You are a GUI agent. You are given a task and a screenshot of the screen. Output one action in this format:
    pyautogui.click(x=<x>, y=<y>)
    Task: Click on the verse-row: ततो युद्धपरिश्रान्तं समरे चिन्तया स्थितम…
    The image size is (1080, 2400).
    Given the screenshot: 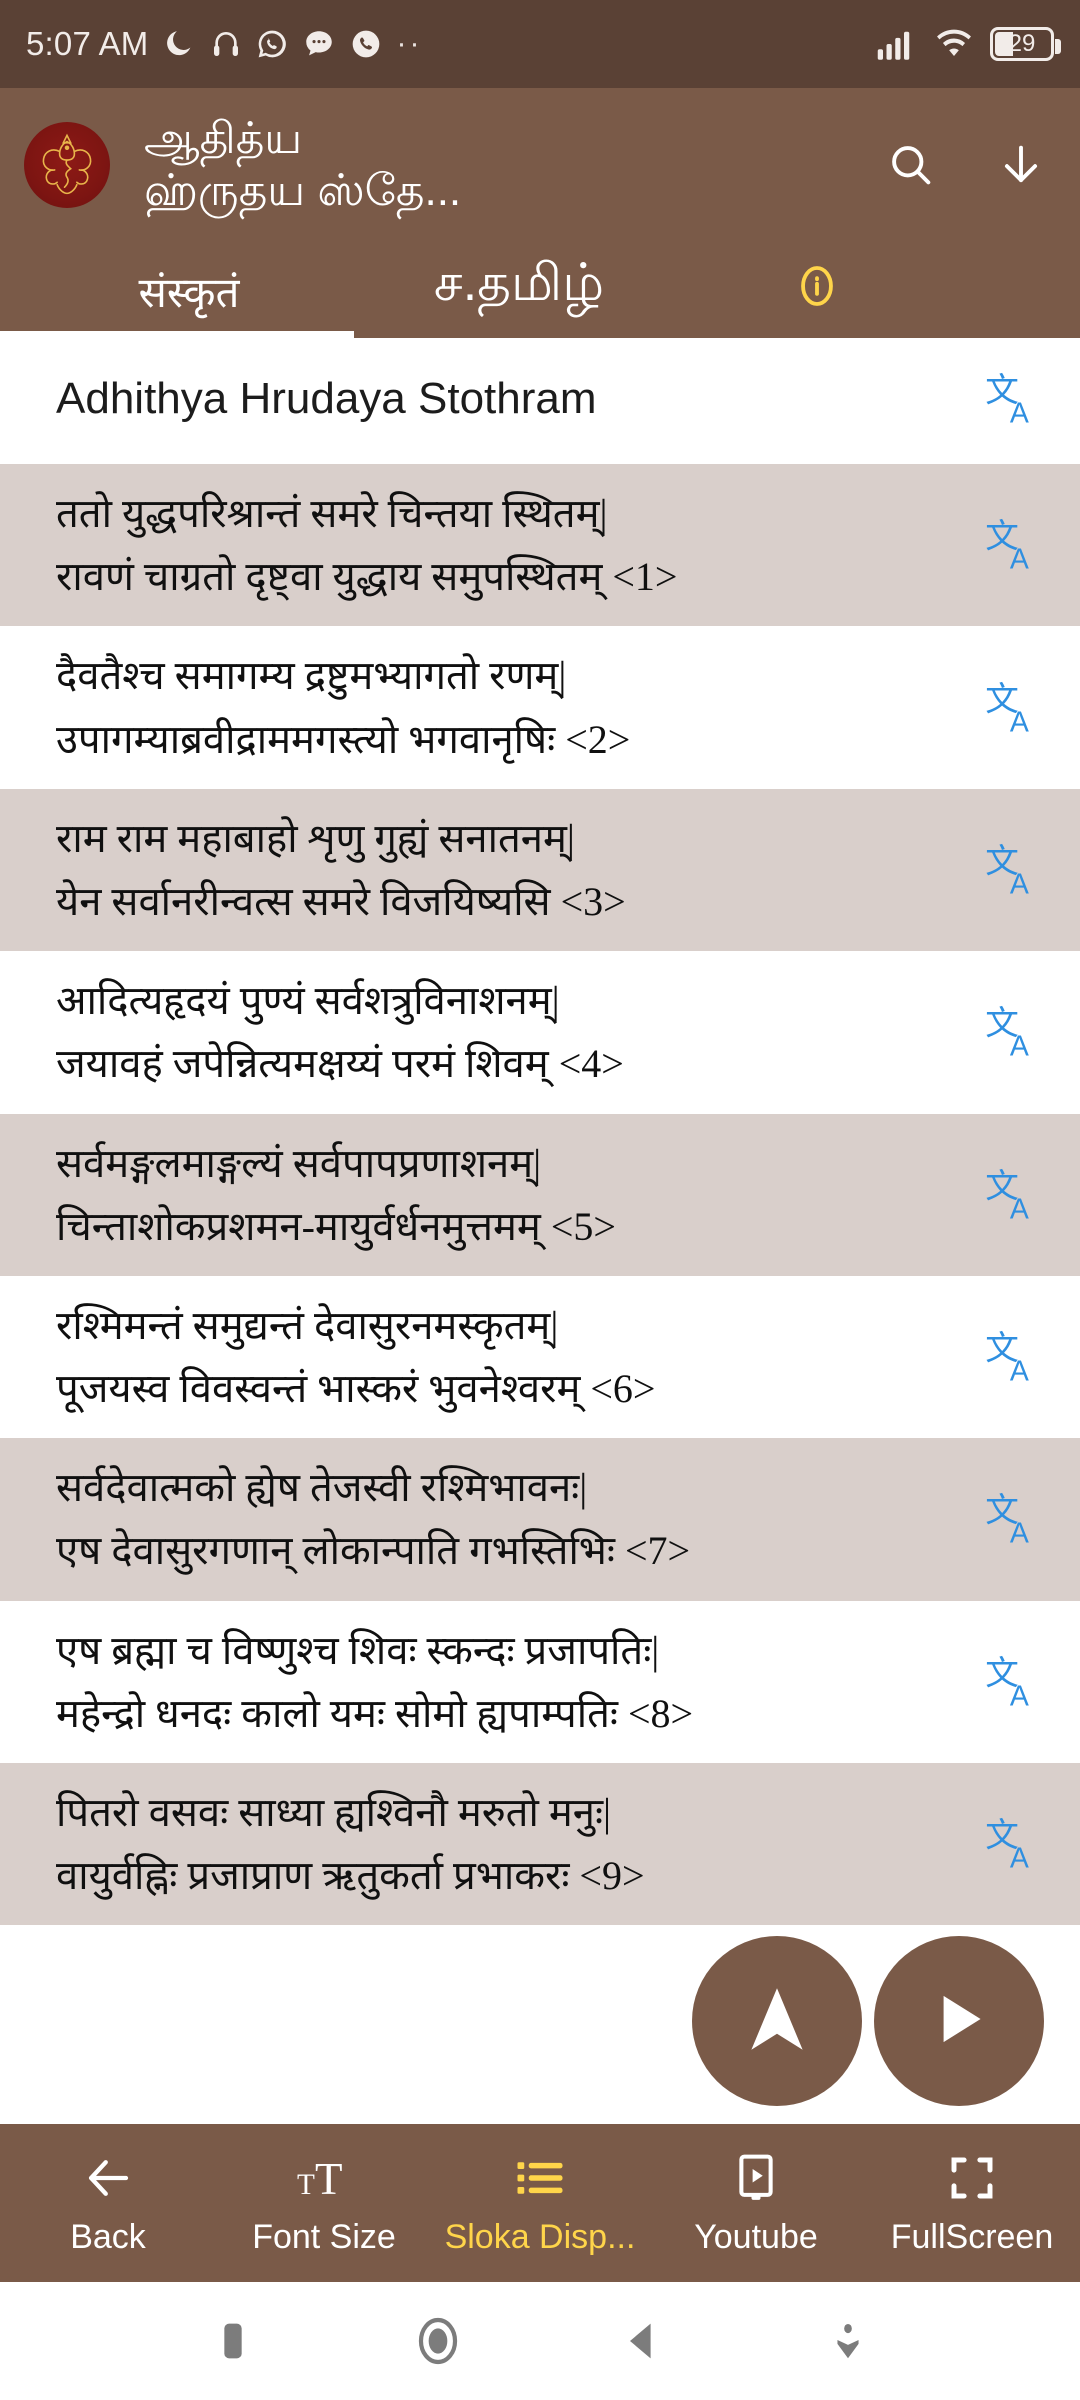 What is the action you would take?
    pyautogui.click(x=540, y=545)
    